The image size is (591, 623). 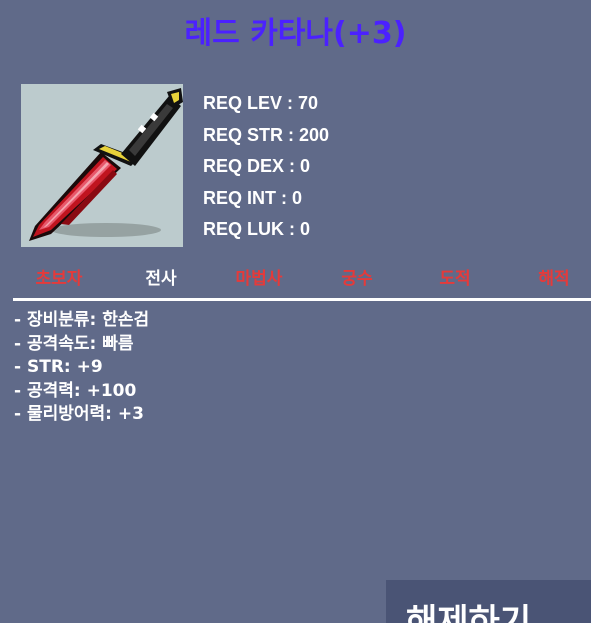 I want to click on job-thief: 도적, so click(x=455, y=279).